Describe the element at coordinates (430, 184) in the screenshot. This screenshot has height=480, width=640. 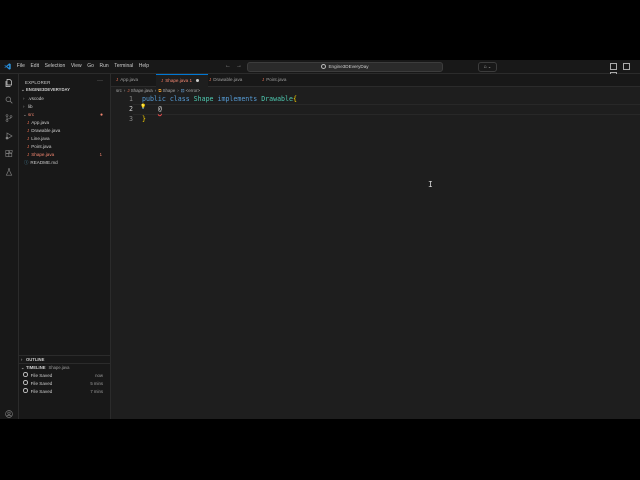
I see `text-cursor-icon: I` at that location.